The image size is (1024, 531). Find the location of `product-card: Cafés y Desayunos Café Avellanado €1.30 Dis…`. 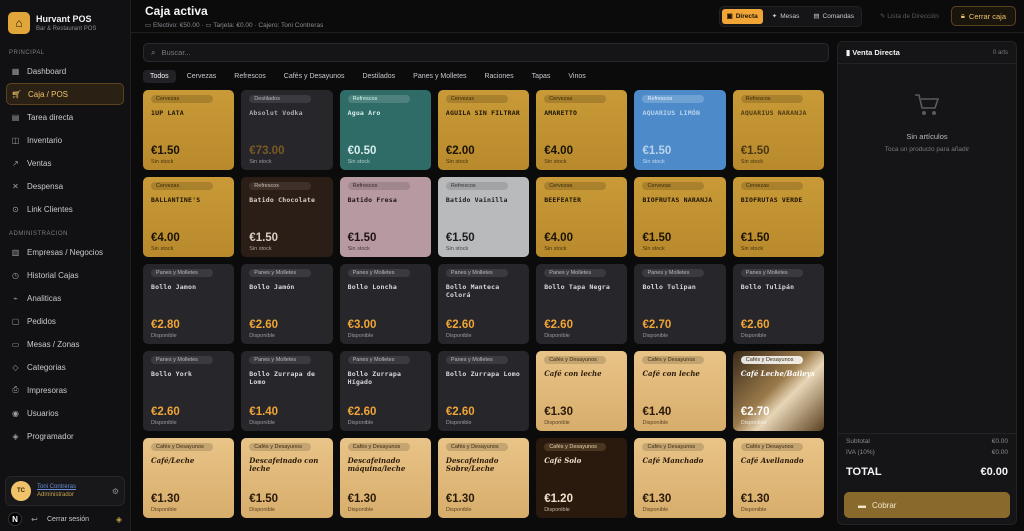

product-card: Cafés y Desayunos Café Avellanado €1.30 Dis… is located at coordinates (778, 478).